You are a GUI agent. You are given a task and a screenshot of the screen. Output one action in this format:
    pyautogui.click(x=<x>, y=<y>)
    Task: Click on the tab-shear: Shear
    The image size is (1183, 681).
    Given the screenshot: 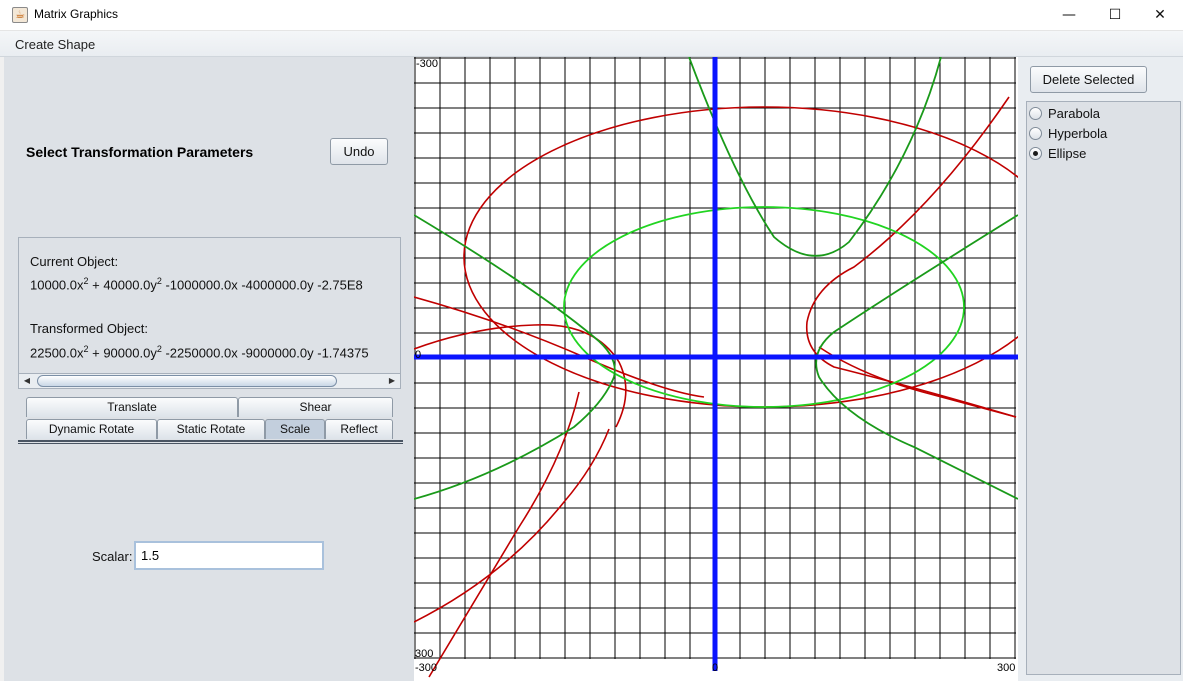 What is the action you would take?
    pyautogui.click(x=315, y=407)
    